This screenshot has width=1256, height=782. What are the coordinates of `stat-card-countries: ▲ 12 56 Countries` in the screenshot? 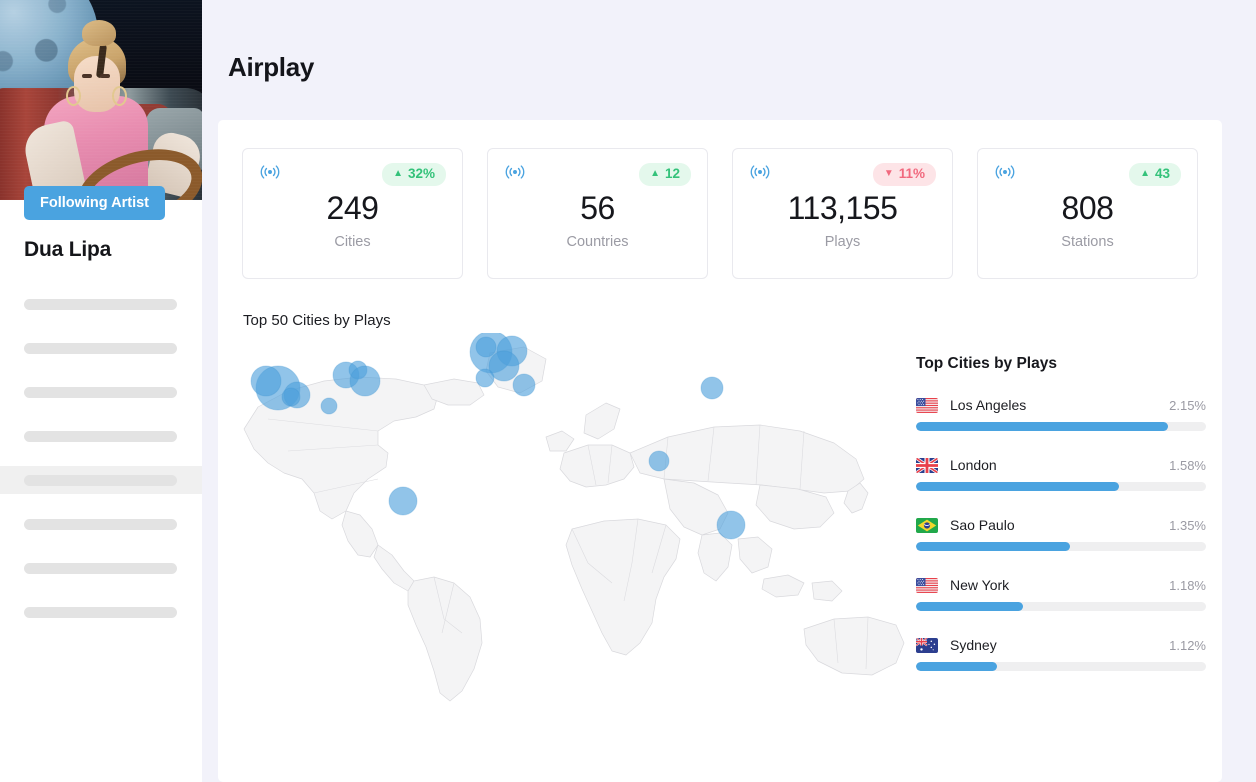 It's located at (597, 213).